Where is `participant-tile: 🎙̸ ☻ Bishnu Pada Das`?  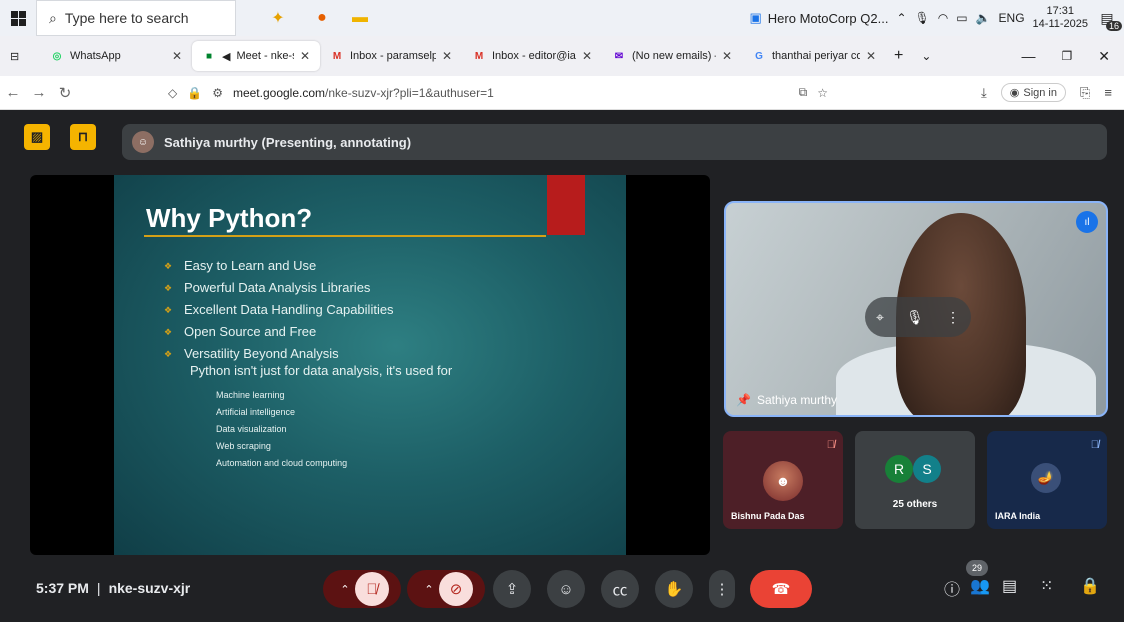 participant-tile: 🎙̸ ☻ Bishnu Pada Das is located at coordinates (783, 480).